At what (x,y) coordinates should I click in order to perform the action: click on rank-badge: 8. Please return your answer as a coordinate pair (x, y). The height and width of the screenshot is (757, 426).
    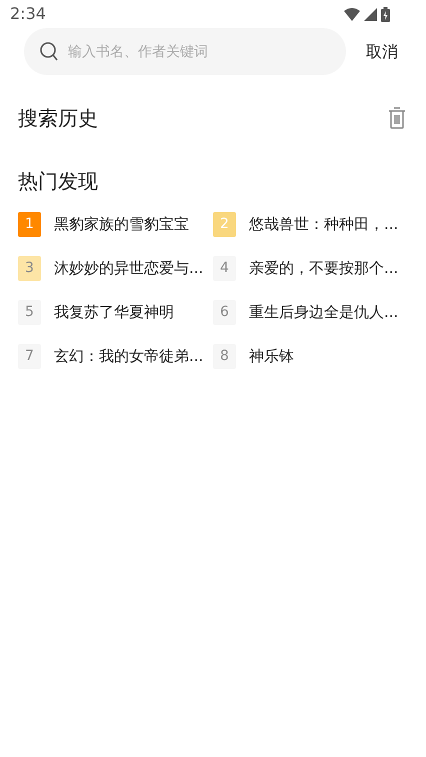
    Looking at the image, I should click on (224, 356).